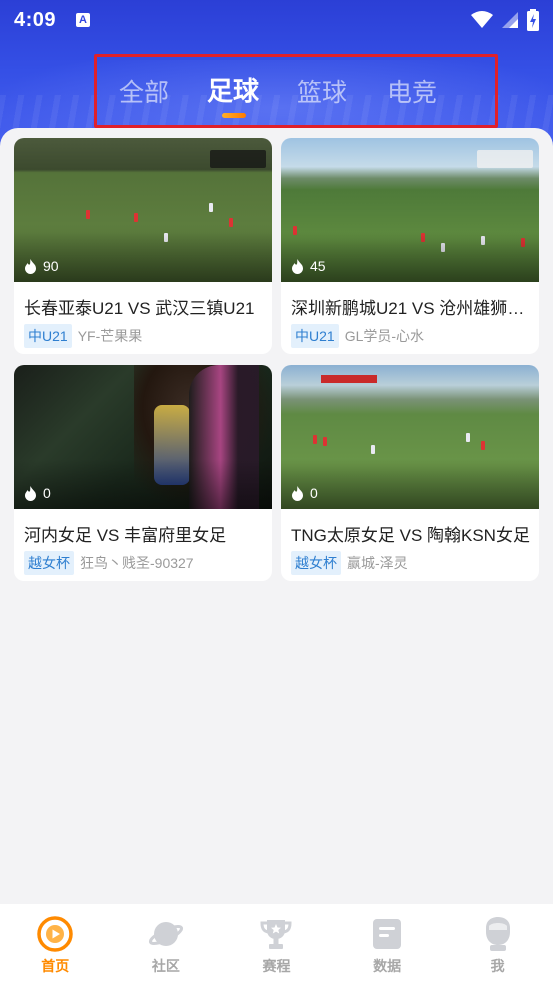  I want to click on tab-all: 全部, so click(144, 91).